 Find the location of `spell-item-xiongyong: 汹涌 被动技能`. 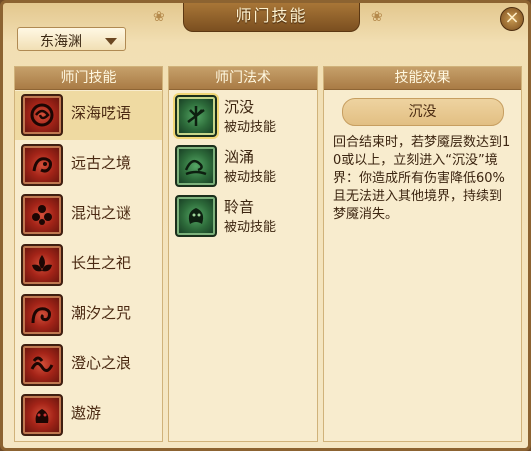

spell-item-xiongyong: 汹涌 被动技能 is located at coordinates (243, 165).